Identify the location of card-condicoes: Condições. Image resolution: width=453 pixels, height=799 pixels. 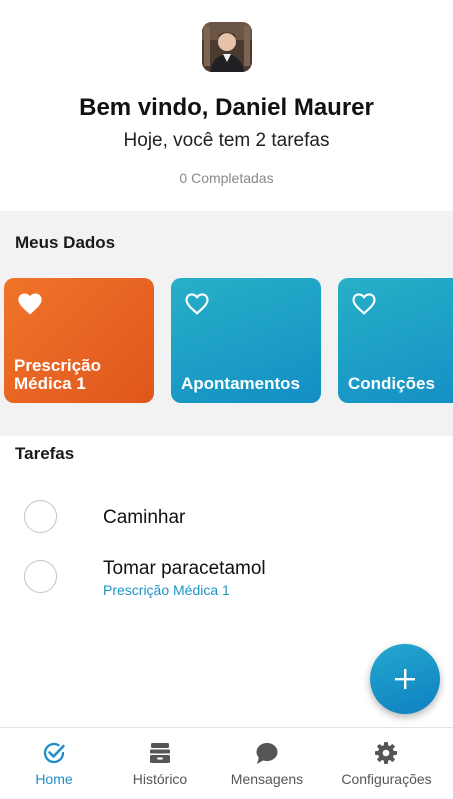
(395, 340).